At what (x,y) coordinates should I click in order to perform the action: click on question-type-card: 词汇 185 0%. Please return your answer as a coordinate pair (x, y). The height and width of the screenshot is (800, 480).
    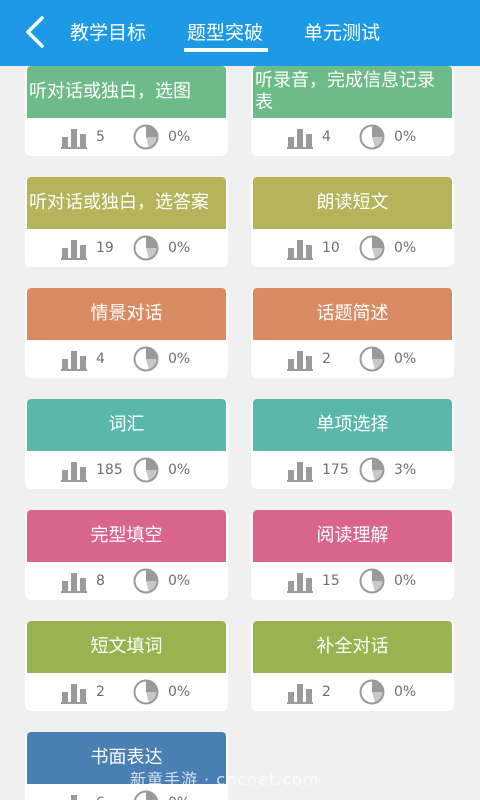
    Looking at the image, I should click on (126, 444).